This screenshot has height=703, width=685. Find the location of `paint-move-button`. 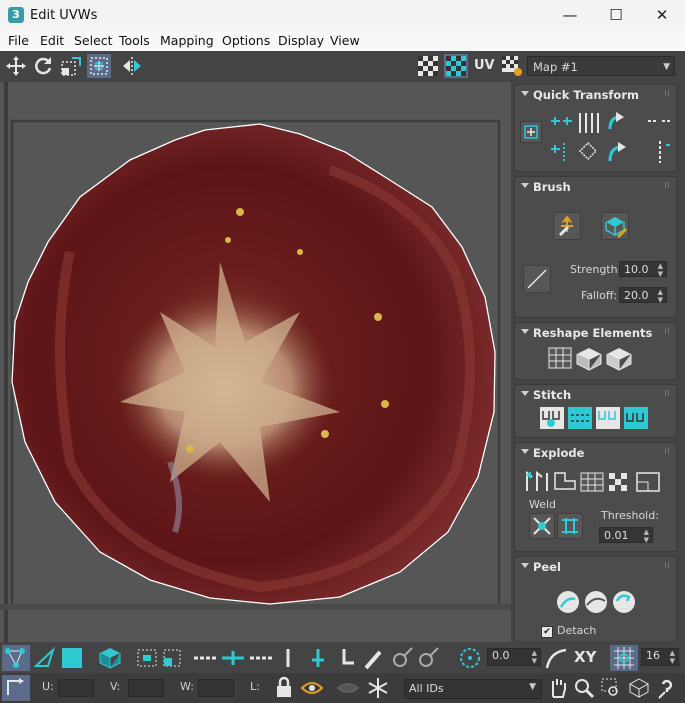

paint-move-button is located at coordinates (567, 226).